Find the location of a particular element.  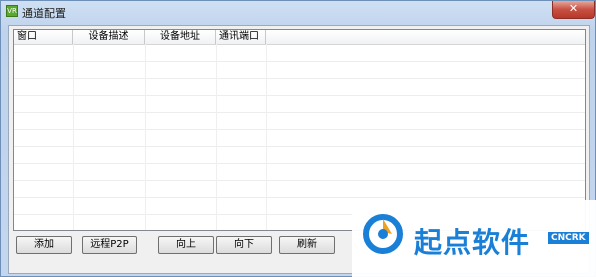

watermark-badge: CNCRK is located at coordinates (568, 238).